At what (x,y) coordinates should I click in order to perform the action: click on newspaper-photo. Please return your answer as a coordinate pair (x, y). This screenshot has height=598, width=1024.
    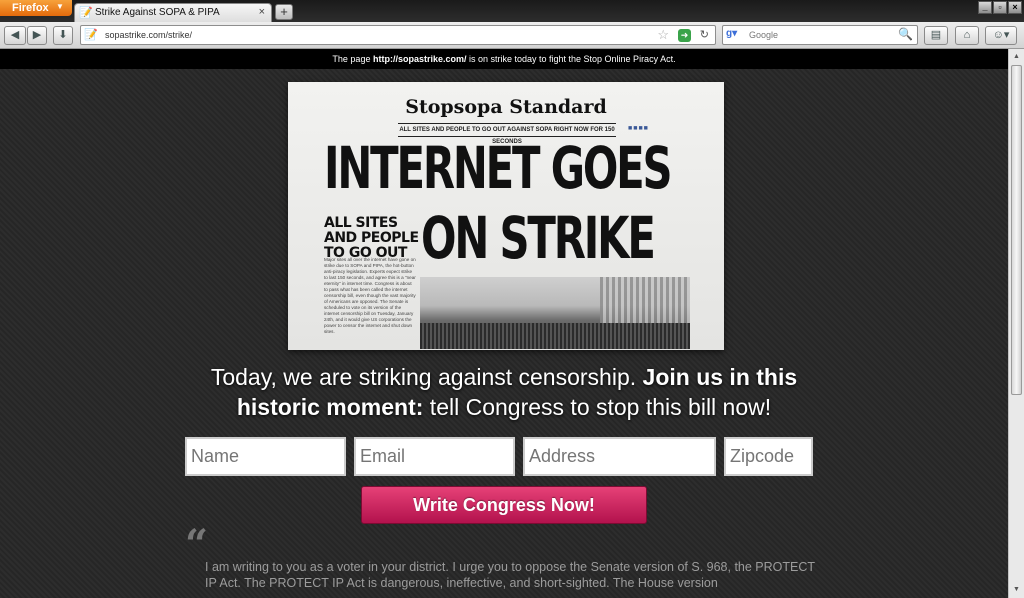
    Looking at the image, I should click on (555, 313).